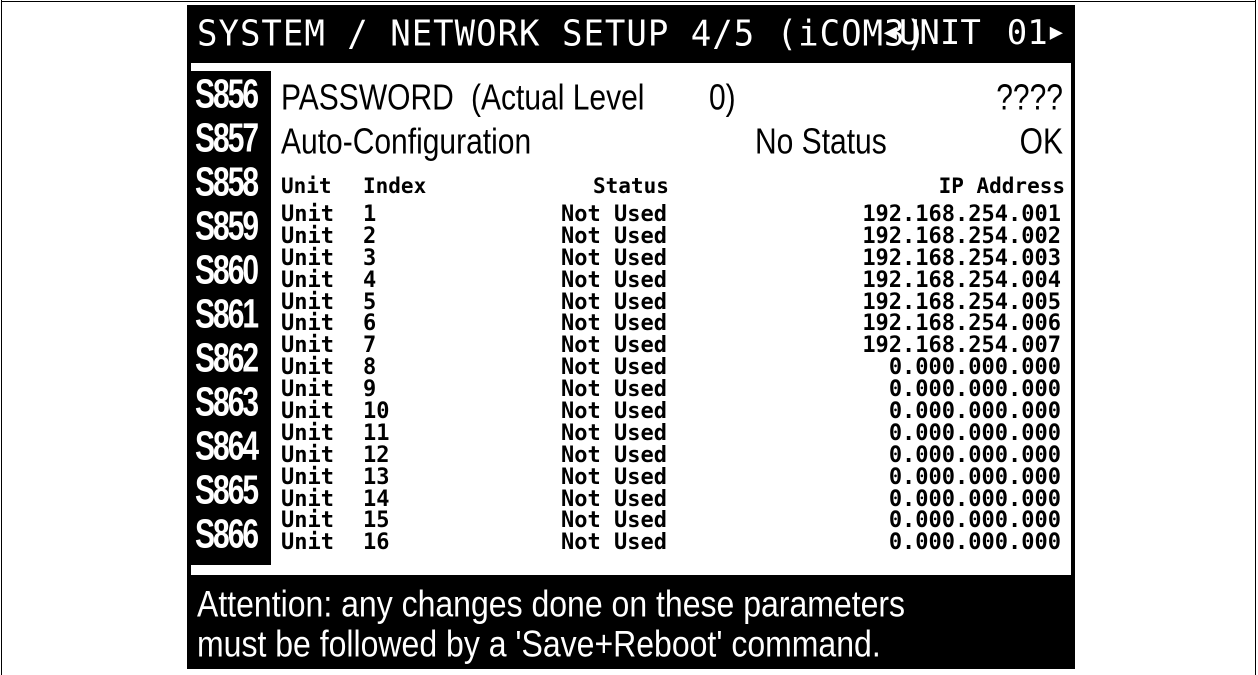 Image resolution: width=1258 pixels, height=675 pixels. Describe the element at coordinates (370, 214) in the screenshot. I see `index-cell: 1` at that location.